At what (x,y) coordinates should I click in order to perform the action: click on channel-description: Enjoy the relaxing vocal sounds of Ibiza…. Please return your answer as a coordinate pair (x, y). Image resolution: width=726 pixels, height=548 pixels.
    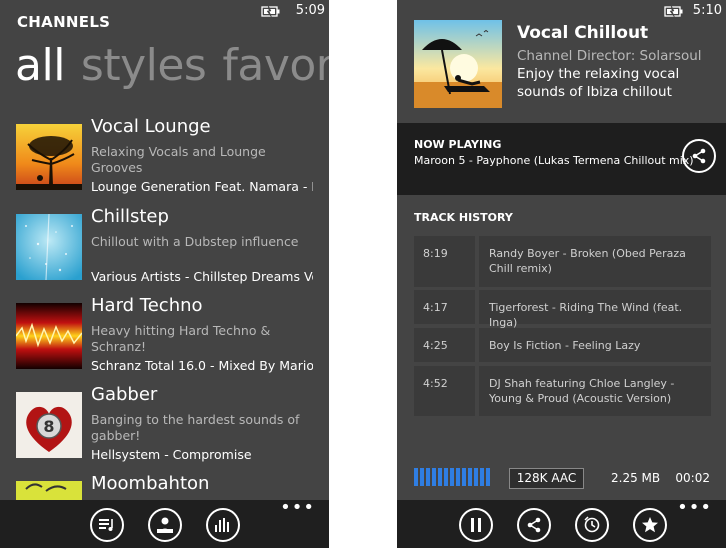
    Looking at the image, I should click on (598, 83).